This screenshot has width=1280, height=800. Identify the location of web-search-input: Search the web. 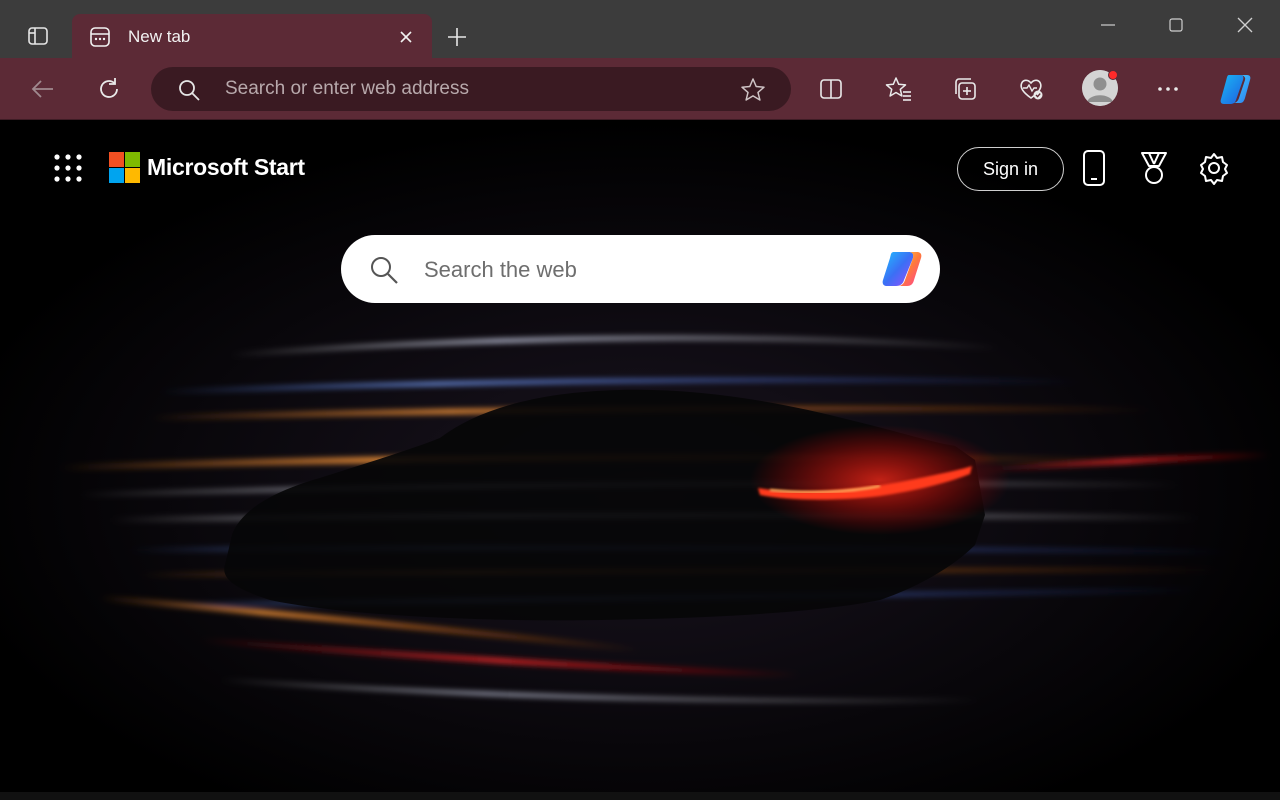
(500, 270).